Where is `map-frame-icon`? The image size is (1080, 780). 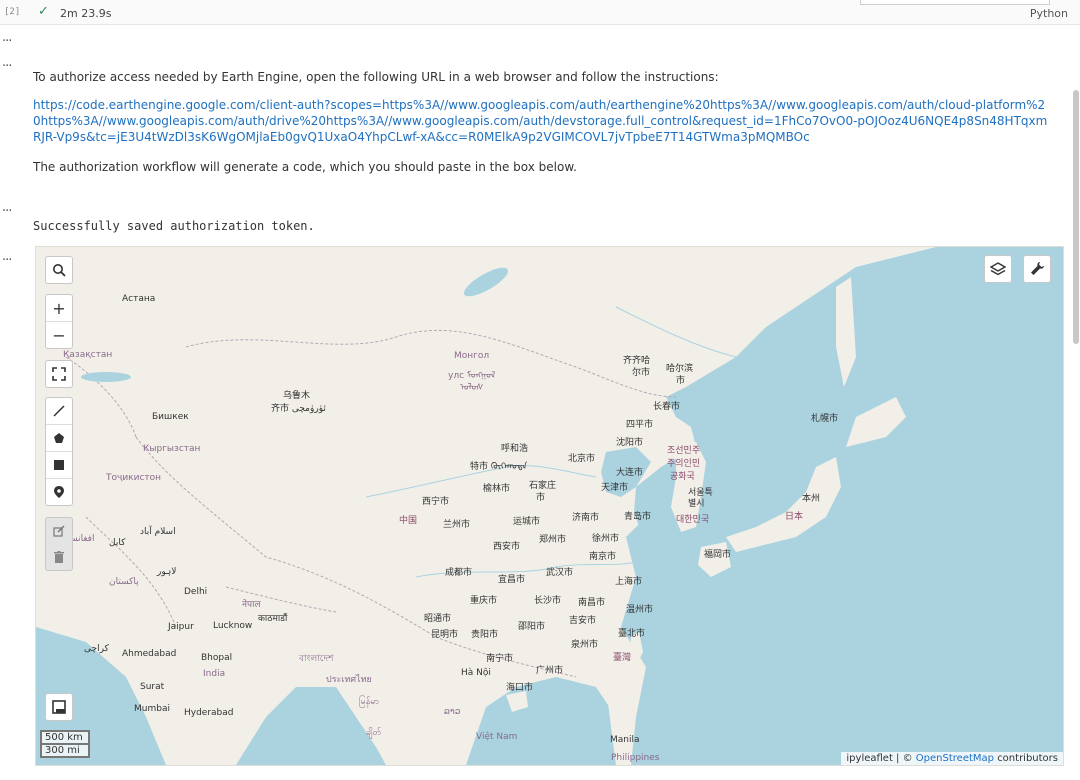 map-frame-icon is located at coordinates (59, 707).